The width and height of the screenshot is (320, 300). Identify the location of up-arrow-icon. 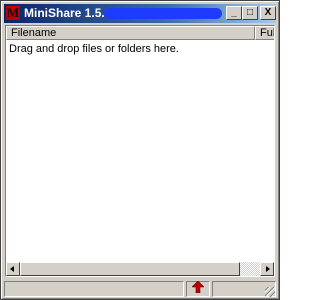
(198, 287).